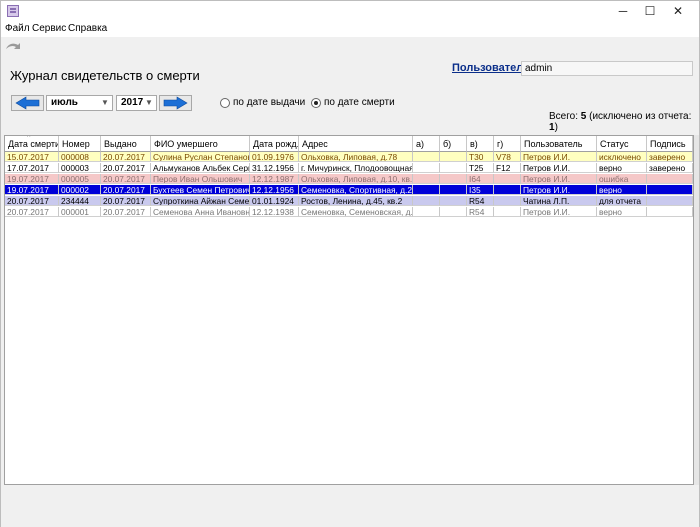 Image resolution: width=700 pixels, height=527 pixels. Describe the element at coordinates (356, 157) in the screenshot. I see `table-cell: Ольховка, Липовая, д.78` at that location.